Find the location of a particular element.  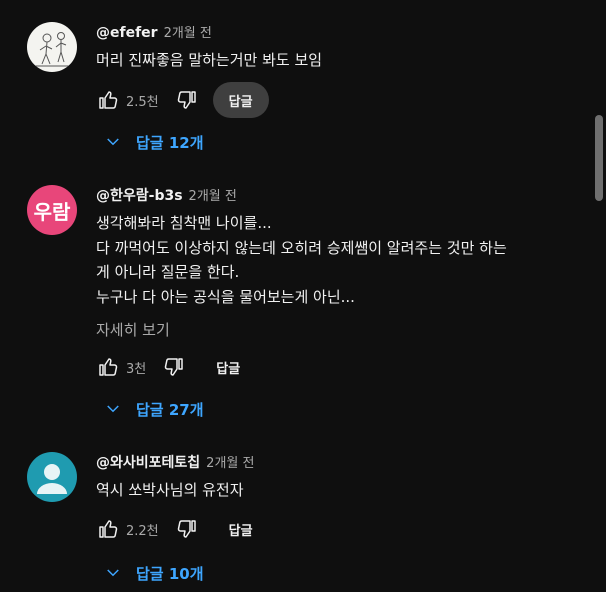

replies-label: 답글 12개 is located at coordinates (170, 142).